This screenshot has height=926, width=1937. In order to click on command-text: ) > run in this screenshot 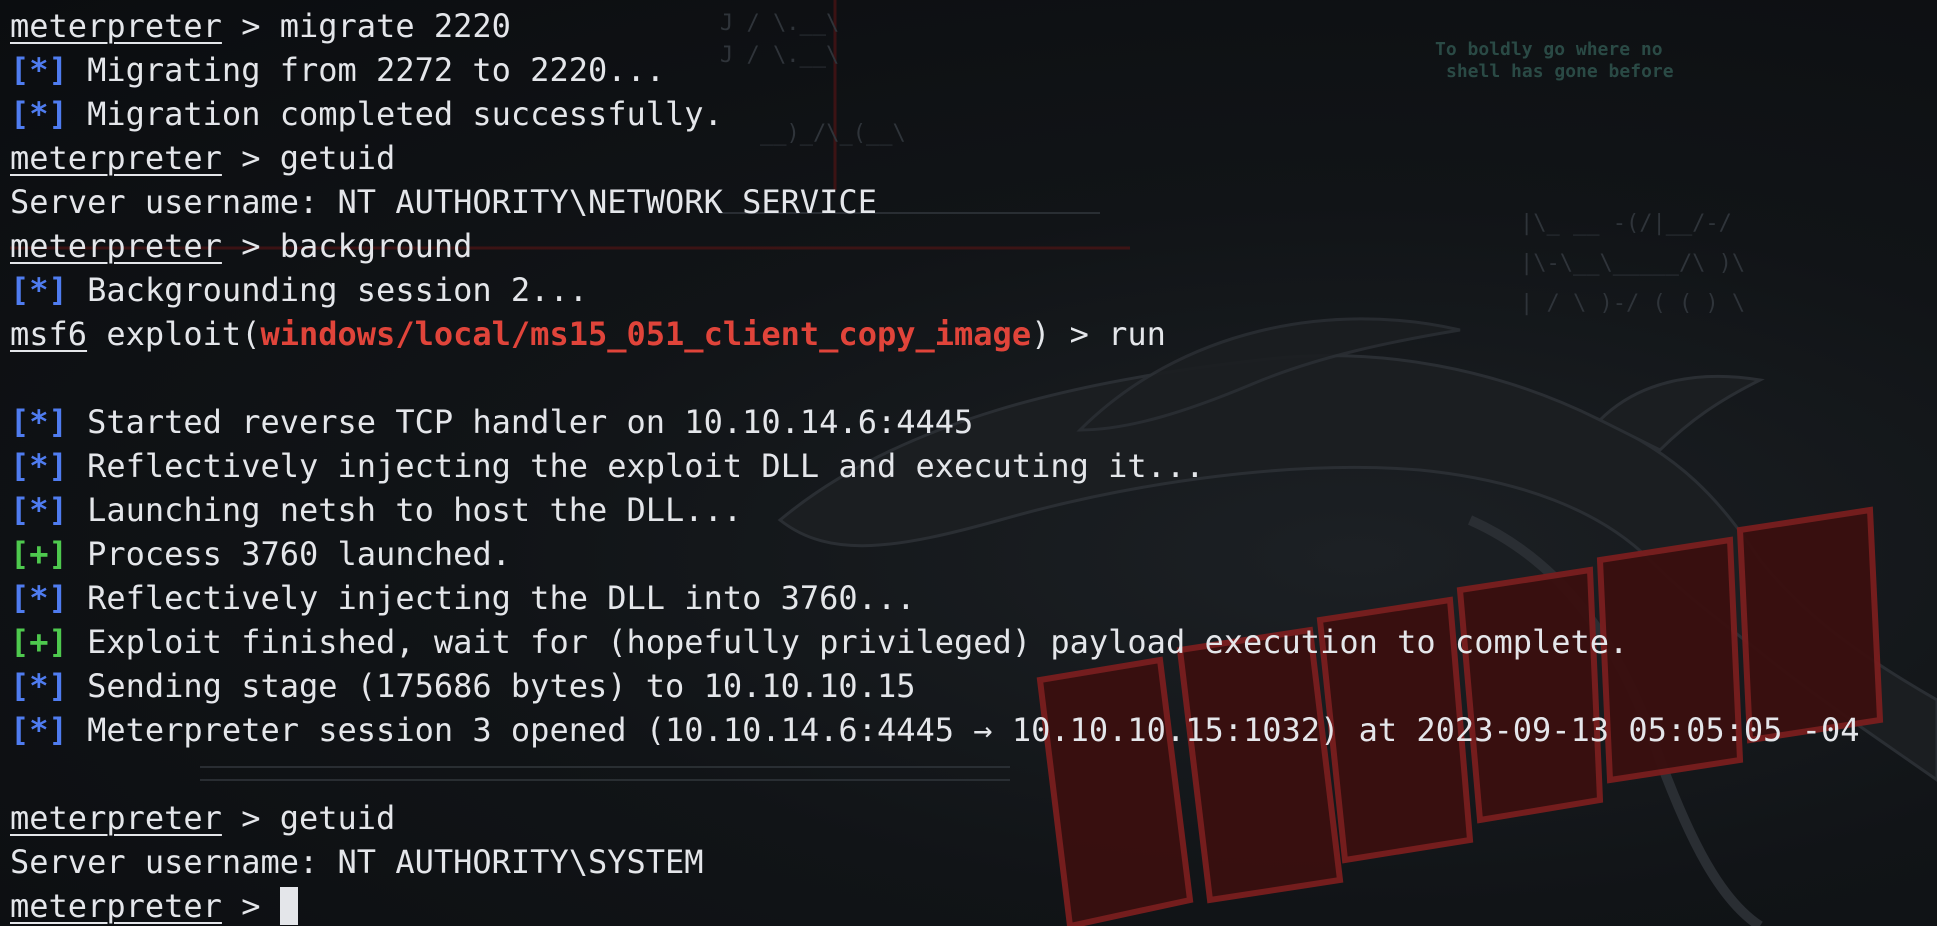, I will do `click(1098, 334)`.